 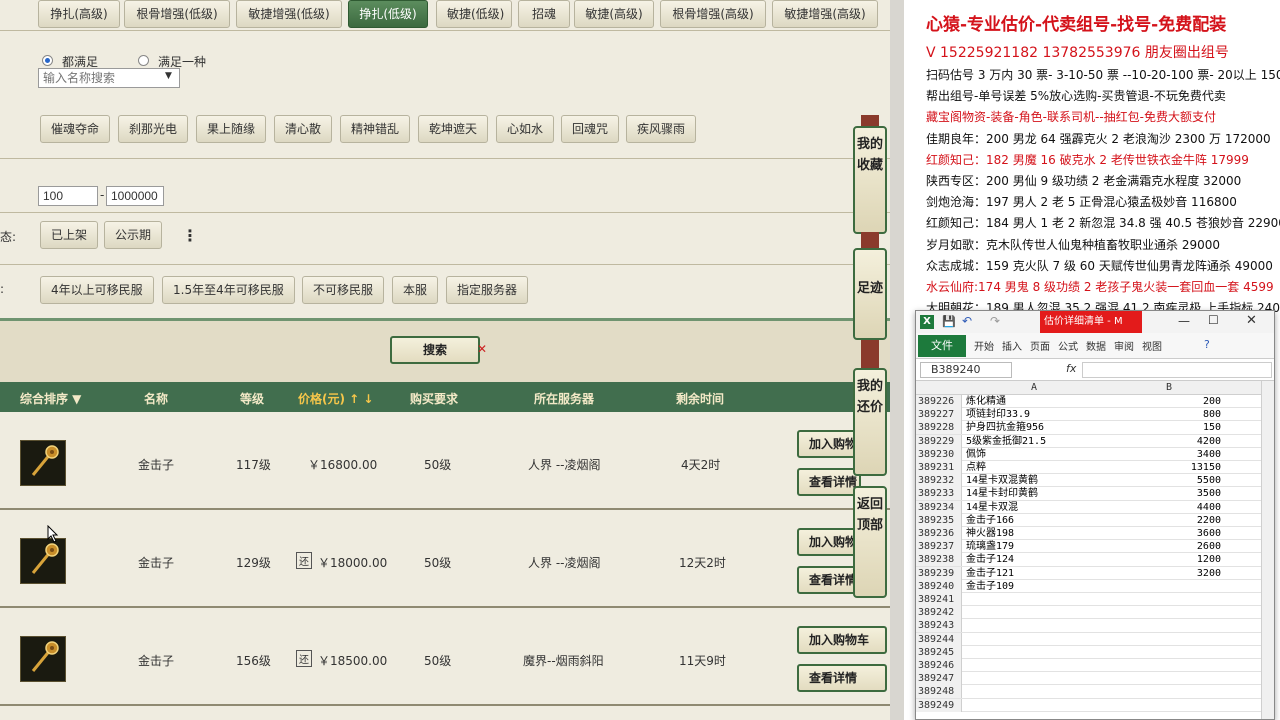 What do you see at coordinates (544, 14) in the screenshot?
I see `tab-soul-summon: 招魂` at bounding box center [544, 14].